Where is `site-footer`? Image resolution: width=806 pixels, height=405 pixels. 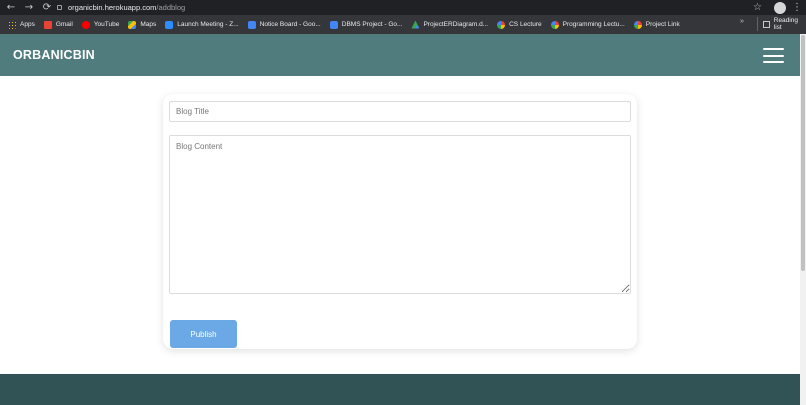 site-footer is located at coordinates (400, 389).